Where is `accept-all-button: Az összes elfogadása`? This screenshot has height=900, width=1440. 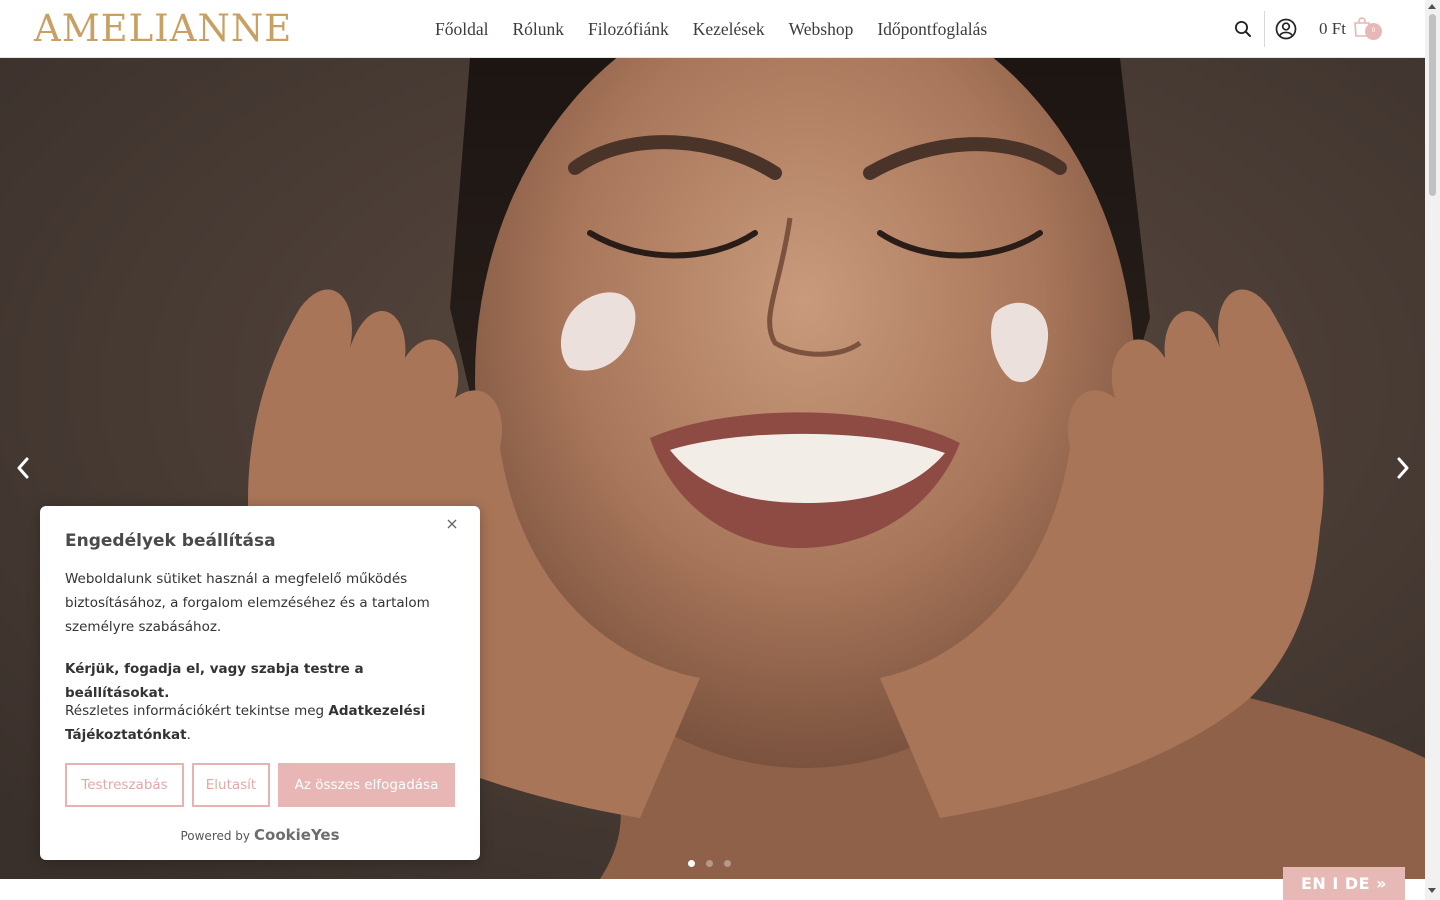
accept-all-button: Az összes elfogadása is located at coordinates (366, 785).